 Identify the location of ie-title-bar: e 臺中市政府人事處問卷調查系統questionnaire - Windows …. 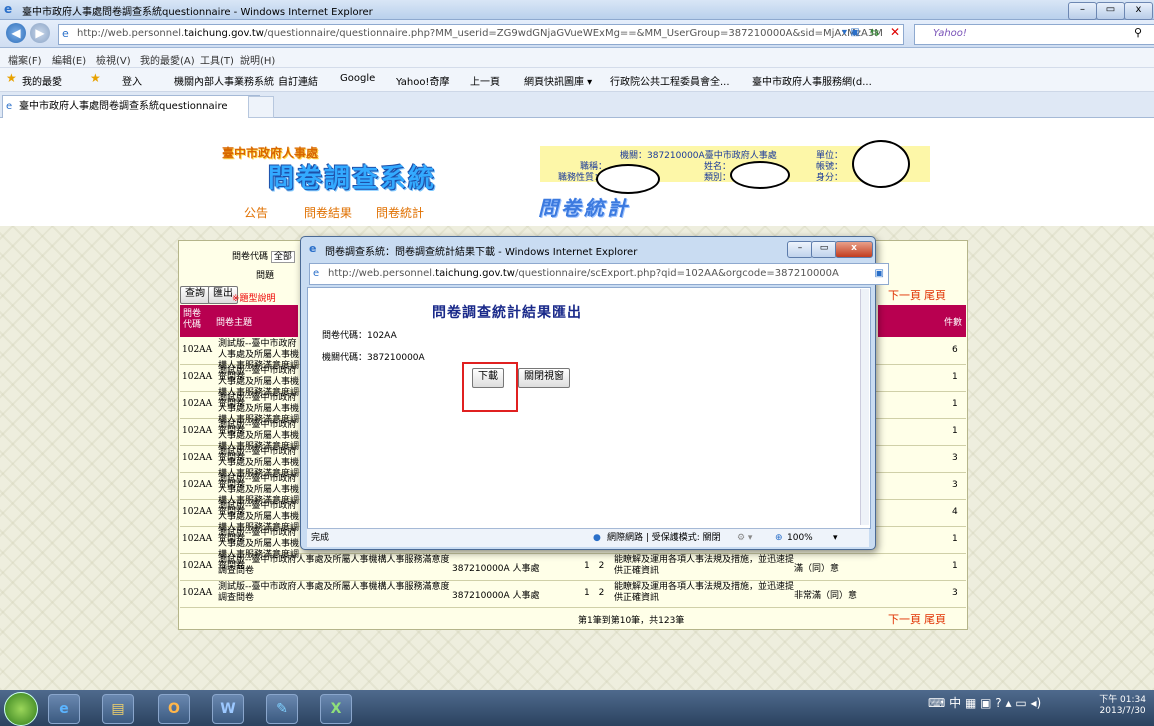
(577, 10).